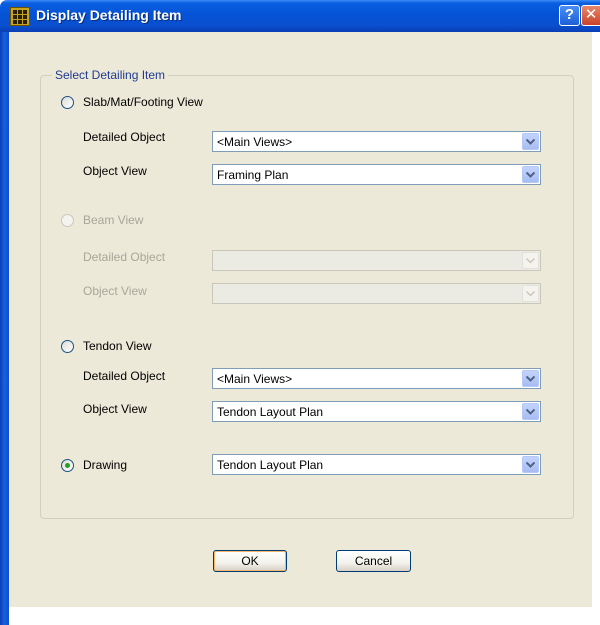  I want to click on drawing-radio, so click(67, 465).